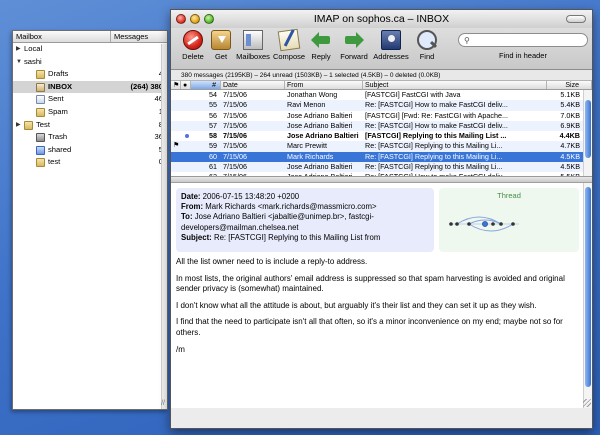  I want to click on mailbox-label: sashi, so click(33, 61).